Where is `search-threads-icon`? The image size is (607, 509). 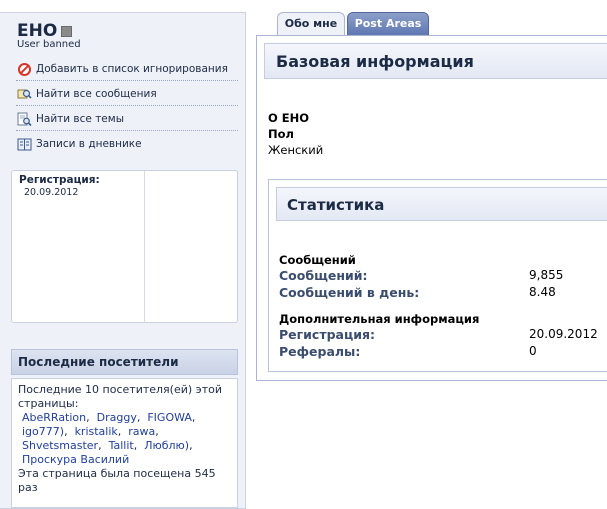
search-threads-icon is located at coordinates (24, 119).